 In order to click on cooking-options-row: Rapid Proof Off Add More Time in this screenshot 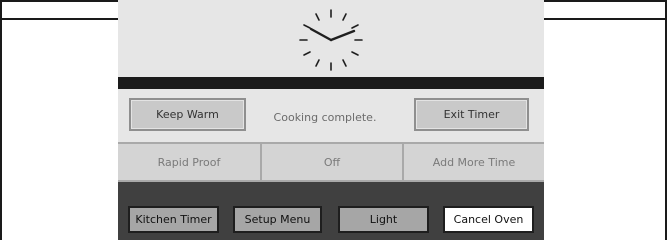, I will do `click(331, 162)`.